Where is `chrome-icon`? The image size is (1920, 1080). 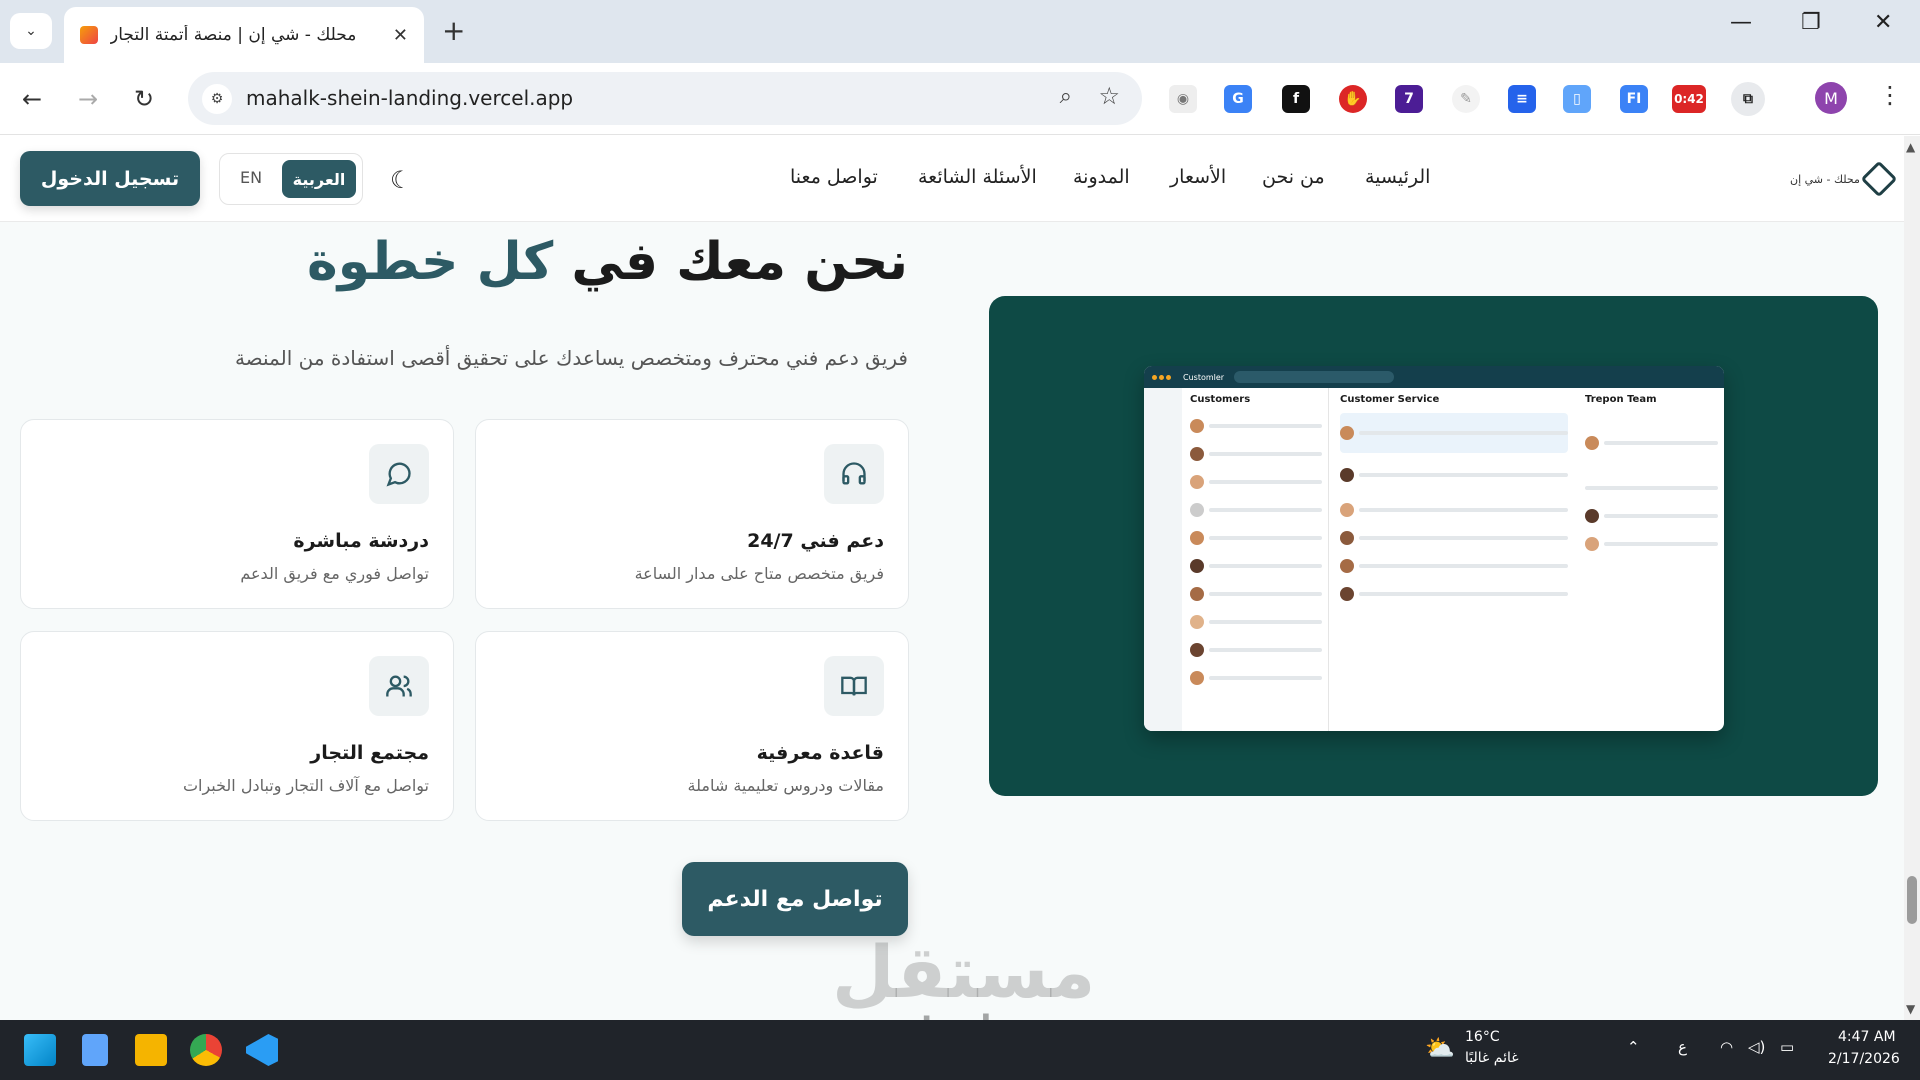 chrome-icon is located at coordinates (206, 1050).